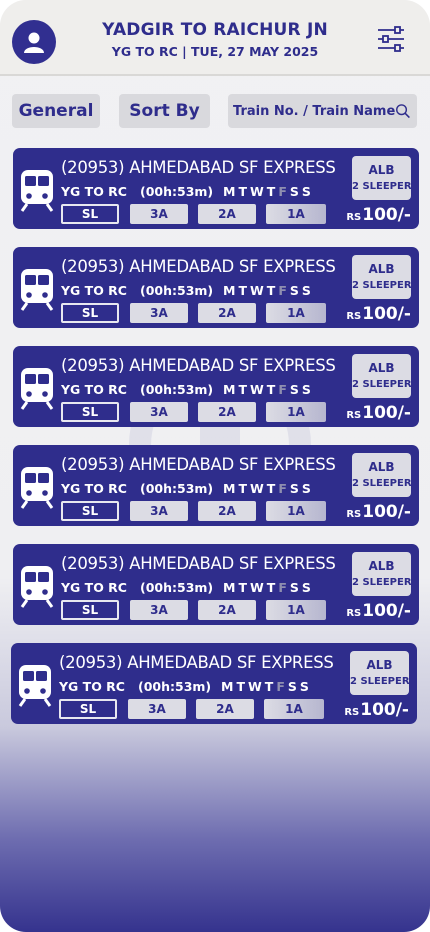  I want to click on sort-by-button: Sort By, so click(164, 111).